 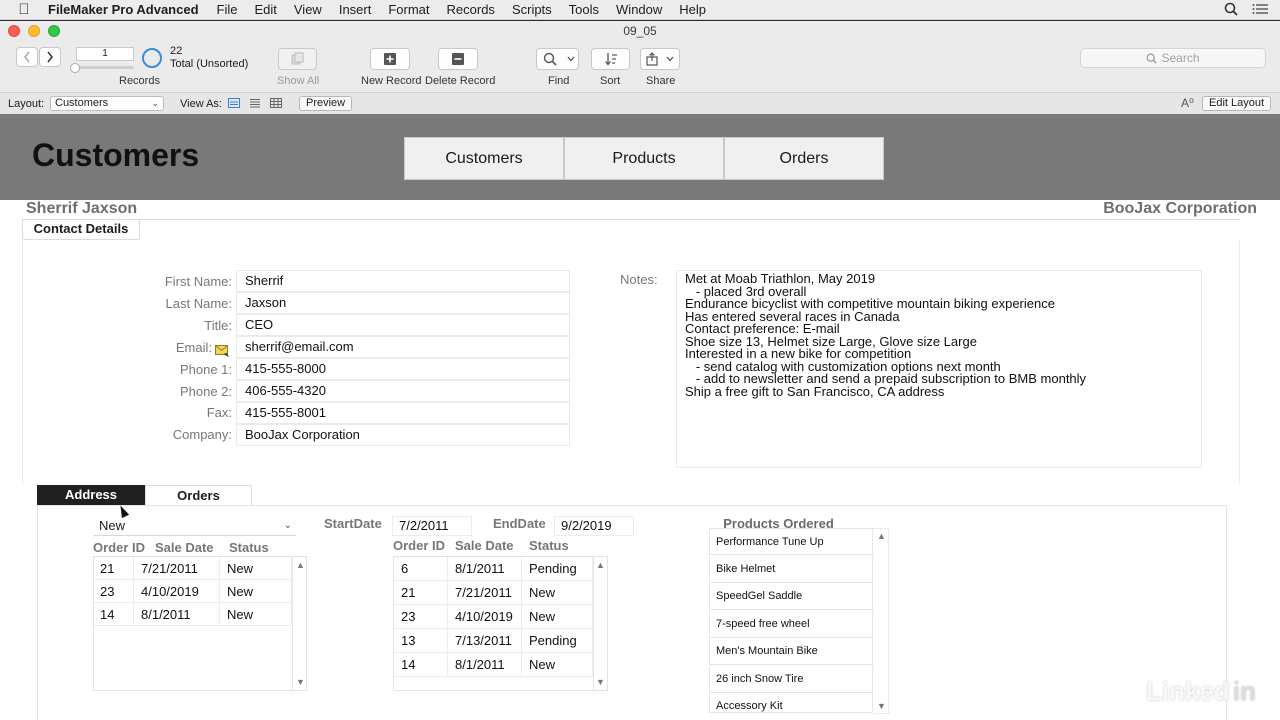 What do you see at coordinates (403, 369) in the screenshot?
I see `phone1-field: 415-555-8000` at bounding box center [403, 369].